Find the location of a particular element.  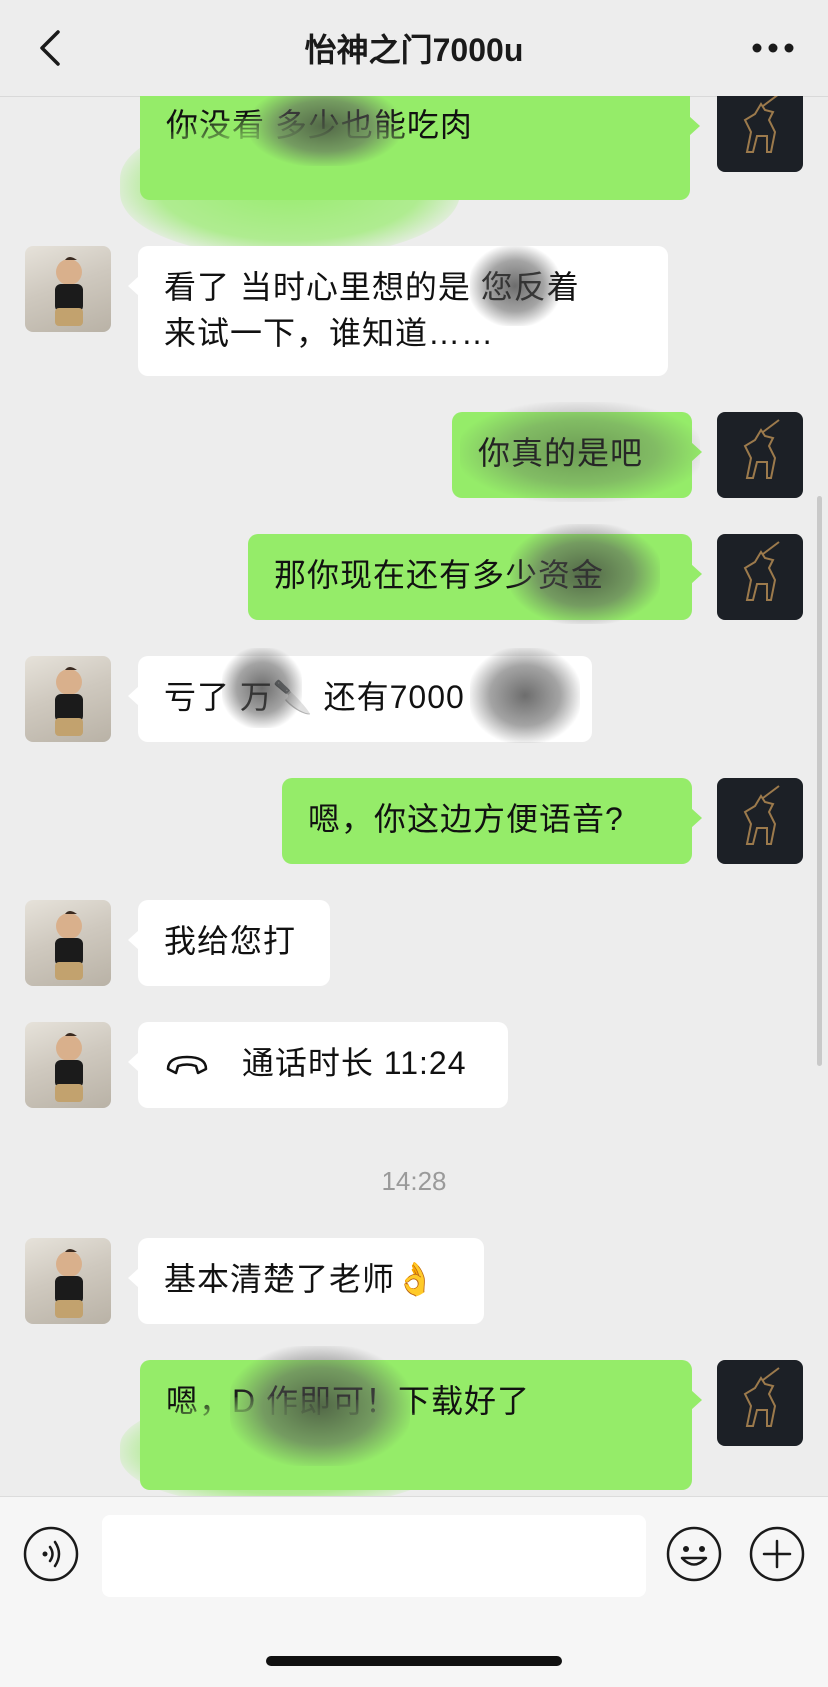

message-bubble-outgoing: 嗯，你这边方便语音? is located at coordinates (492, 821).